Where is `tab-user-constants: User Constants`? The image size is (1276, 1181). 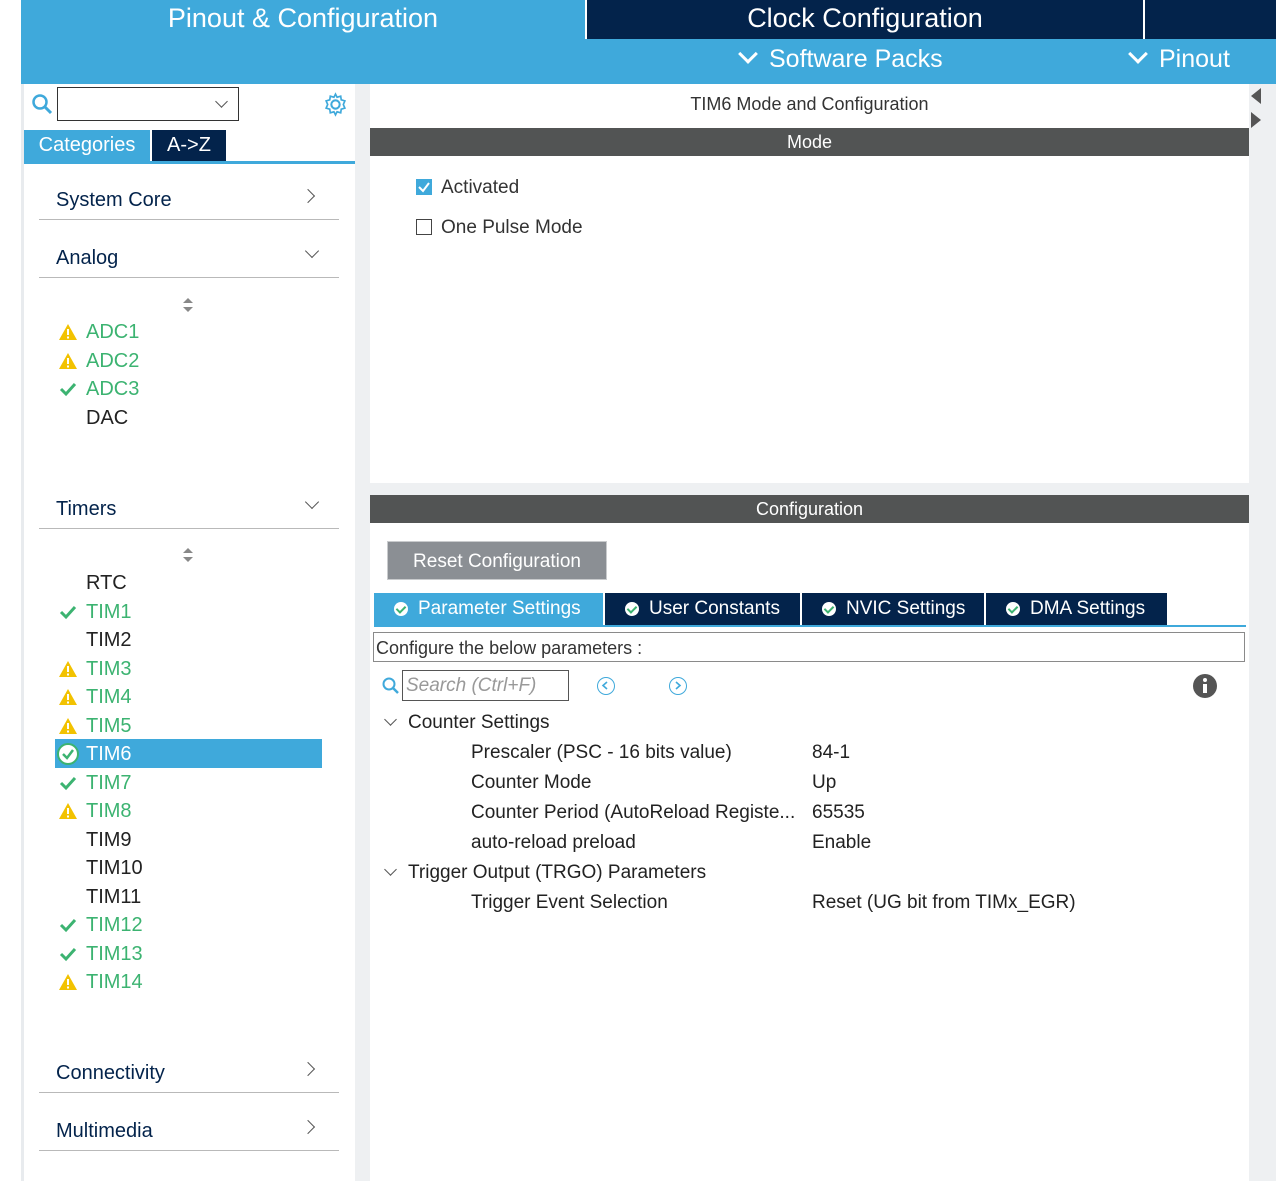
tab-user-constants: User Constants is located at coordinates (702, 609).